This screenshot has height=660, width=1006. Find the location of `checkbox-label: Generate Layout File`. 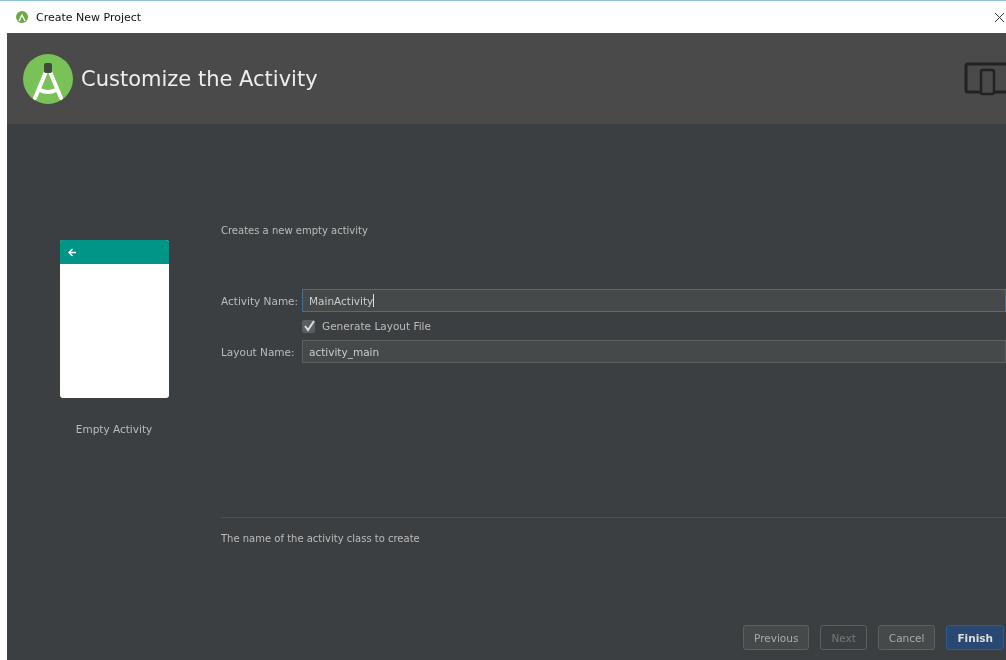

checkbox-label: Generate Layout File is located at coordinates (376, 326).